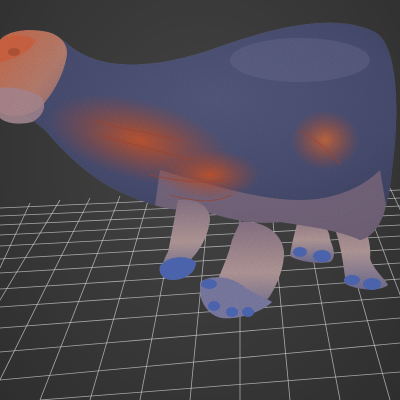 Image resolution: width=400 pixels, height=400 pixels. Describe the element at coordinates (210, 175) in the screenshot. I see `shoulder-heat-patch` at that location.